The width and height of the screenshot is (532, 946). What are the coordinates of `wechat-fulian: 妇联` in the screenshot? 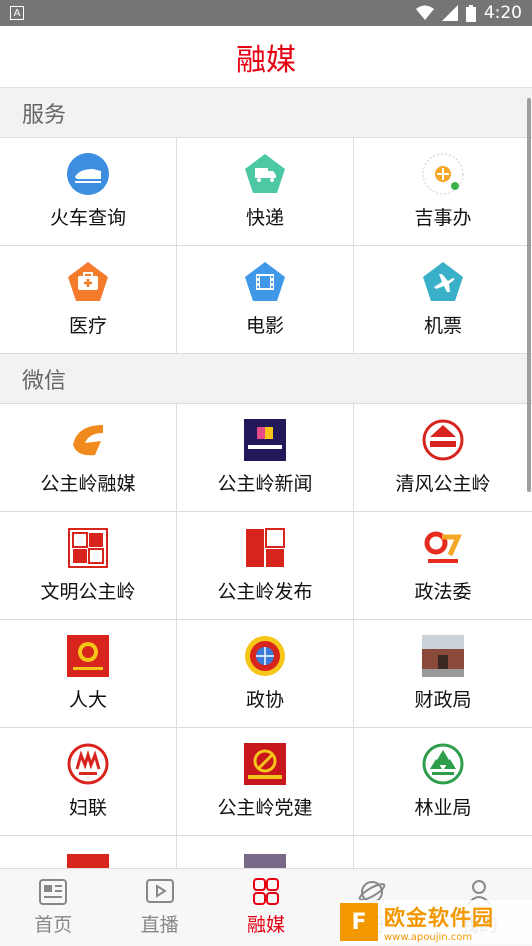 It's located at (88, 782).